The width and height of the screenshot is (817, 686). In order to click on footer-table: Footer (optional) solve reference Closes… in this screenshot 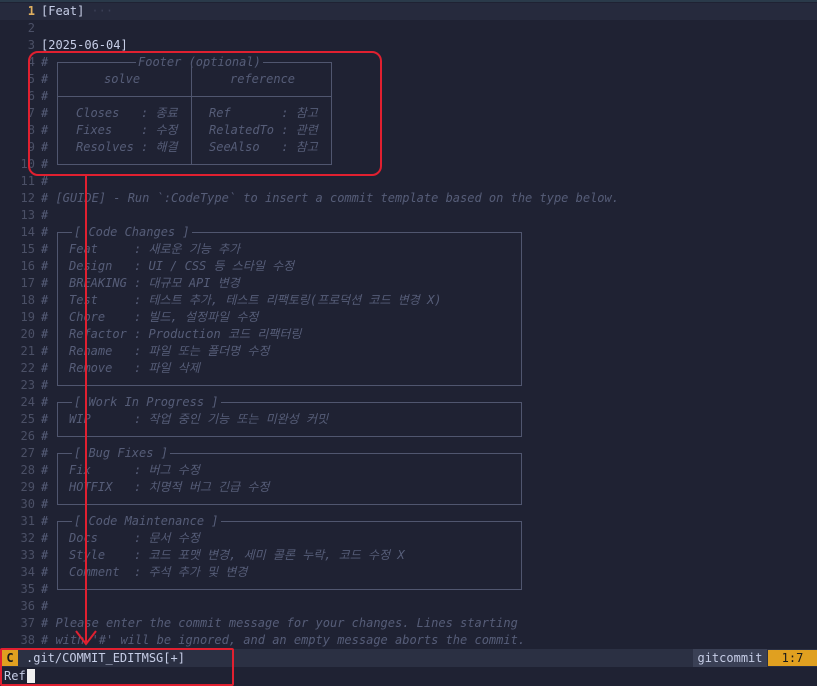, I will do `click(194, 109)`.